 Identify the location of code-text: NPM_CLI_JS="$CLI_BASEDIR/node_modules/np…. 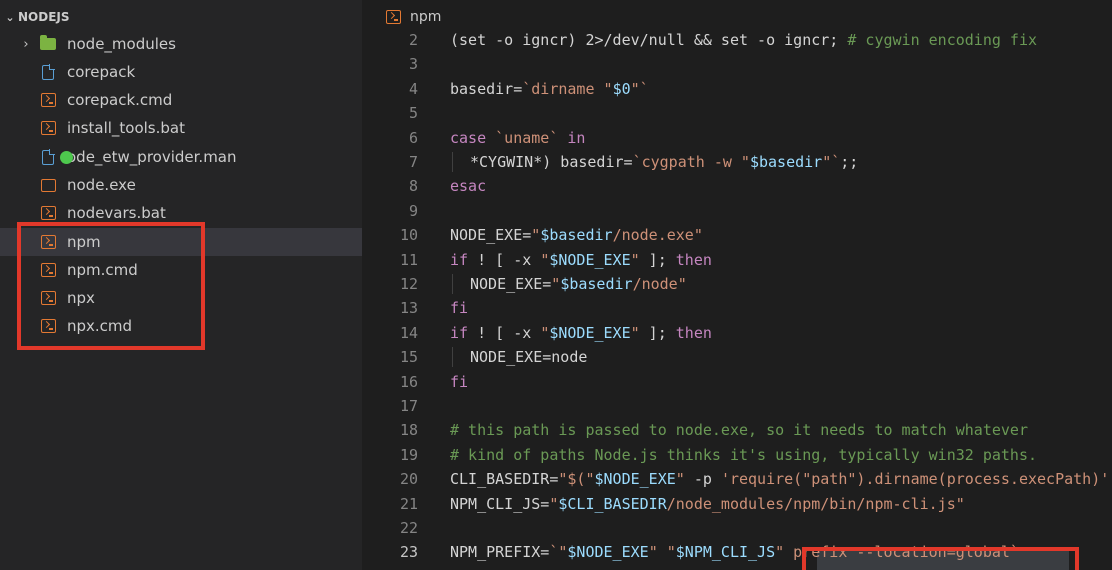
(707, 504).